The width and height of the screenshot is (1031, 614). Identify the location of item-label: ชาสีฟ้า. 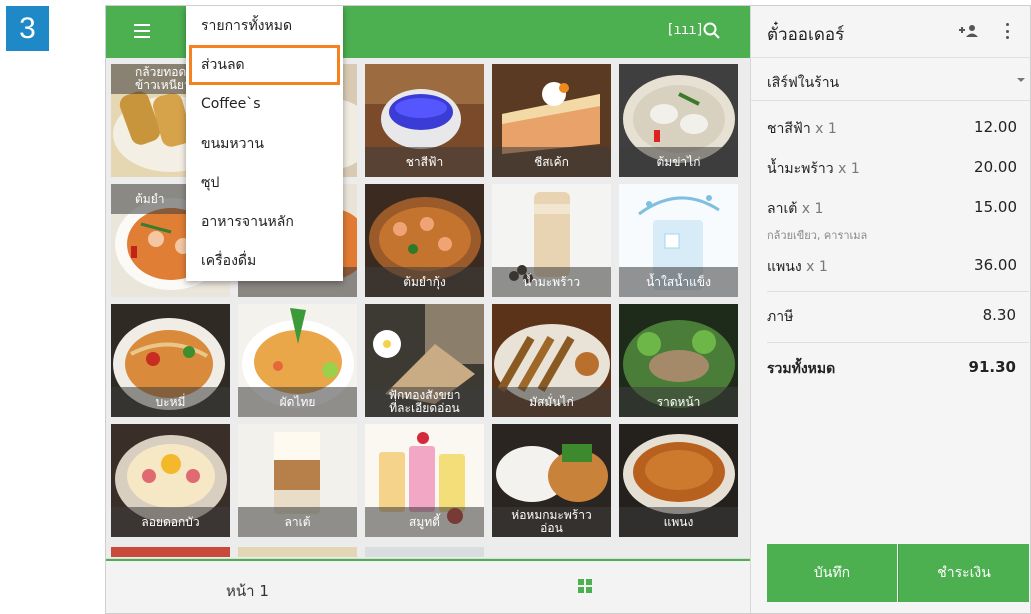
(424, 162).